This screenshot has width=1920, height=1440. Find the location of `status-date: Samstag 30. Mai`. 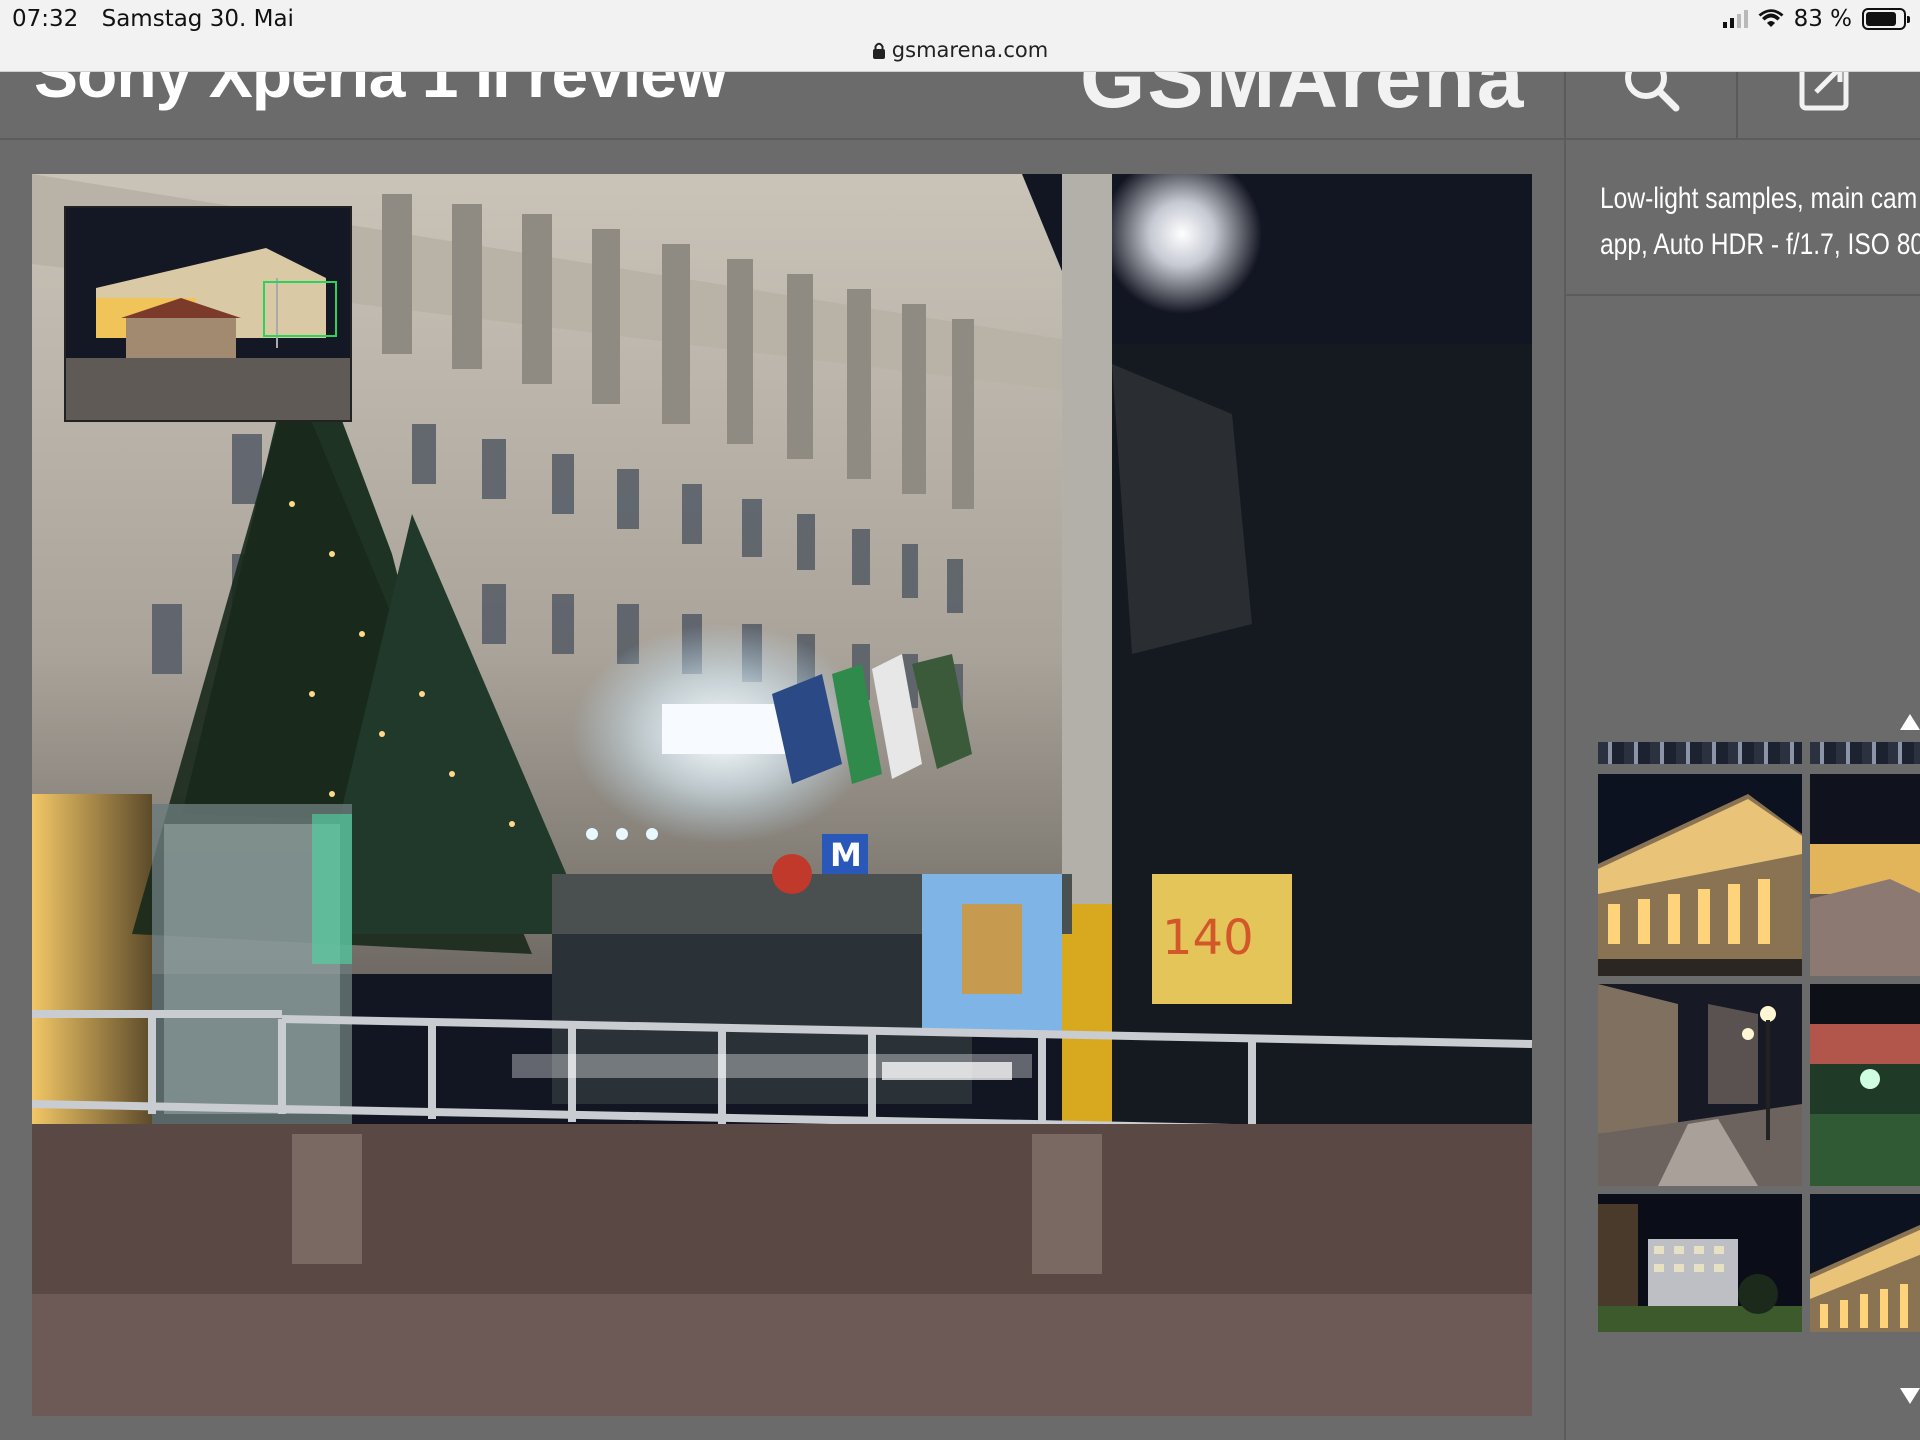

status-date: Samstag 30. Mai is located at coordinates (197, 19).